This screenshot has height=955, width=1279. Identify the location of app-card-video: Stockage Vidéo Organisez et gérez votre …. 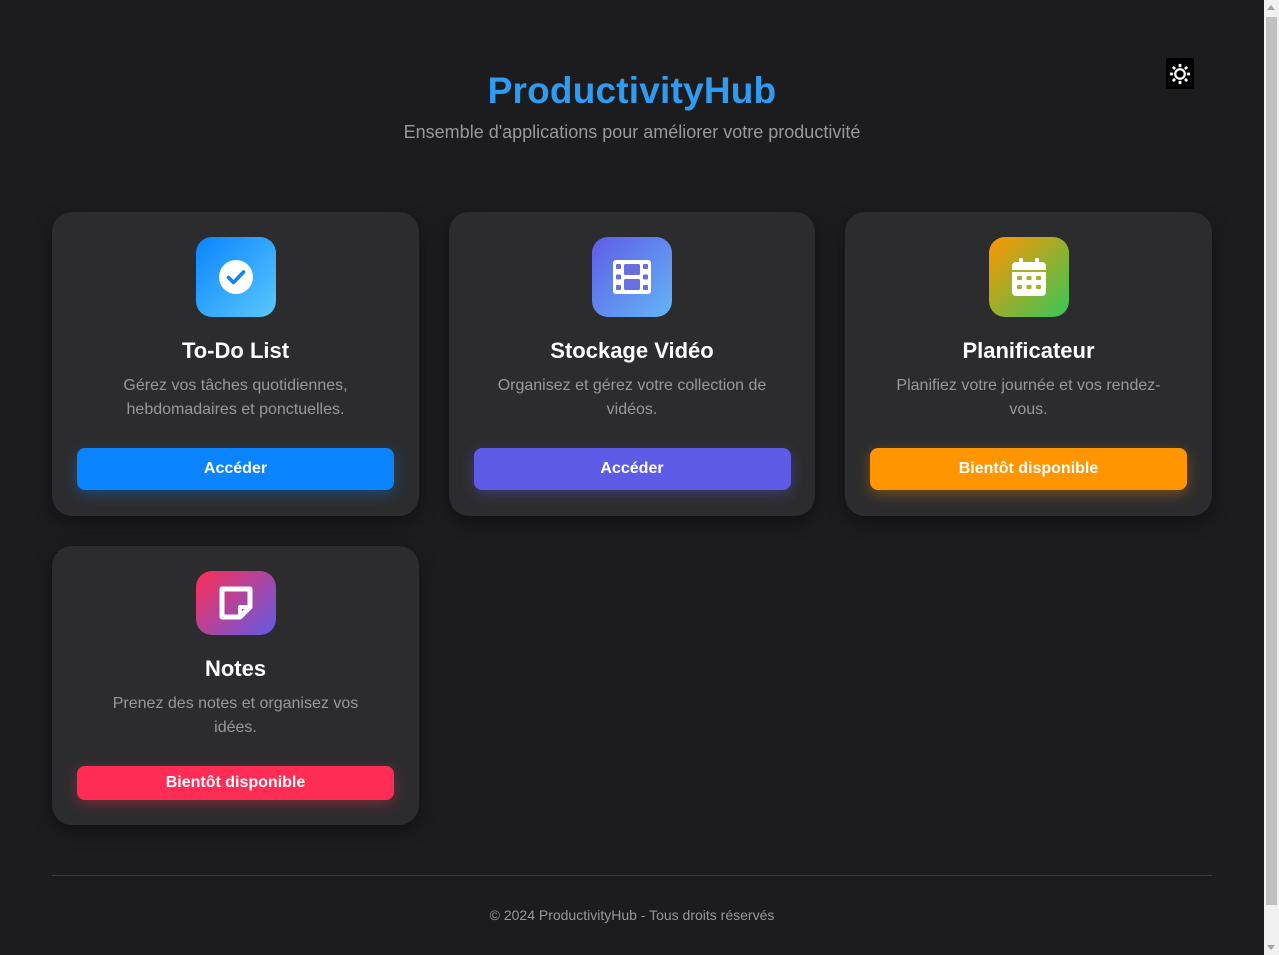
(632, 364).